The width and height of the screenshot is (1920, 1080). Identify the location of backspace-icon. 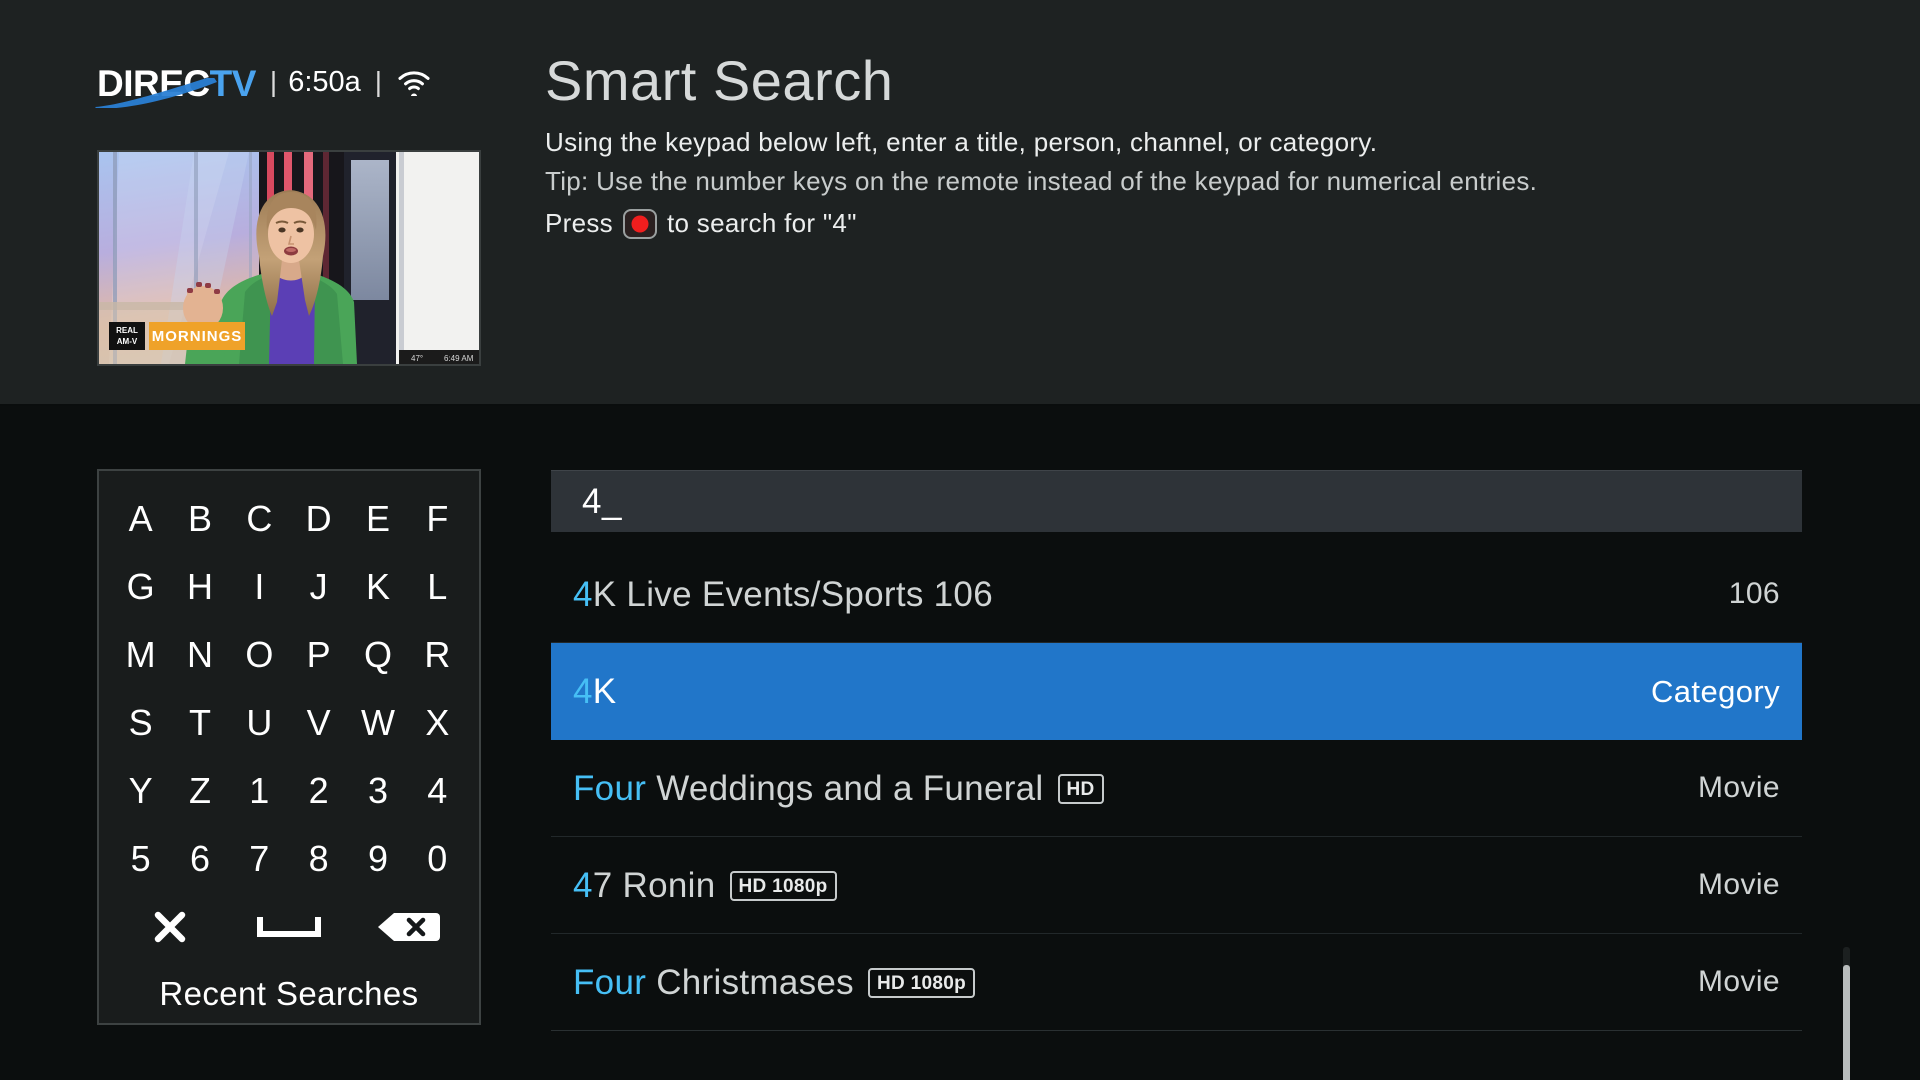
(407, 927).